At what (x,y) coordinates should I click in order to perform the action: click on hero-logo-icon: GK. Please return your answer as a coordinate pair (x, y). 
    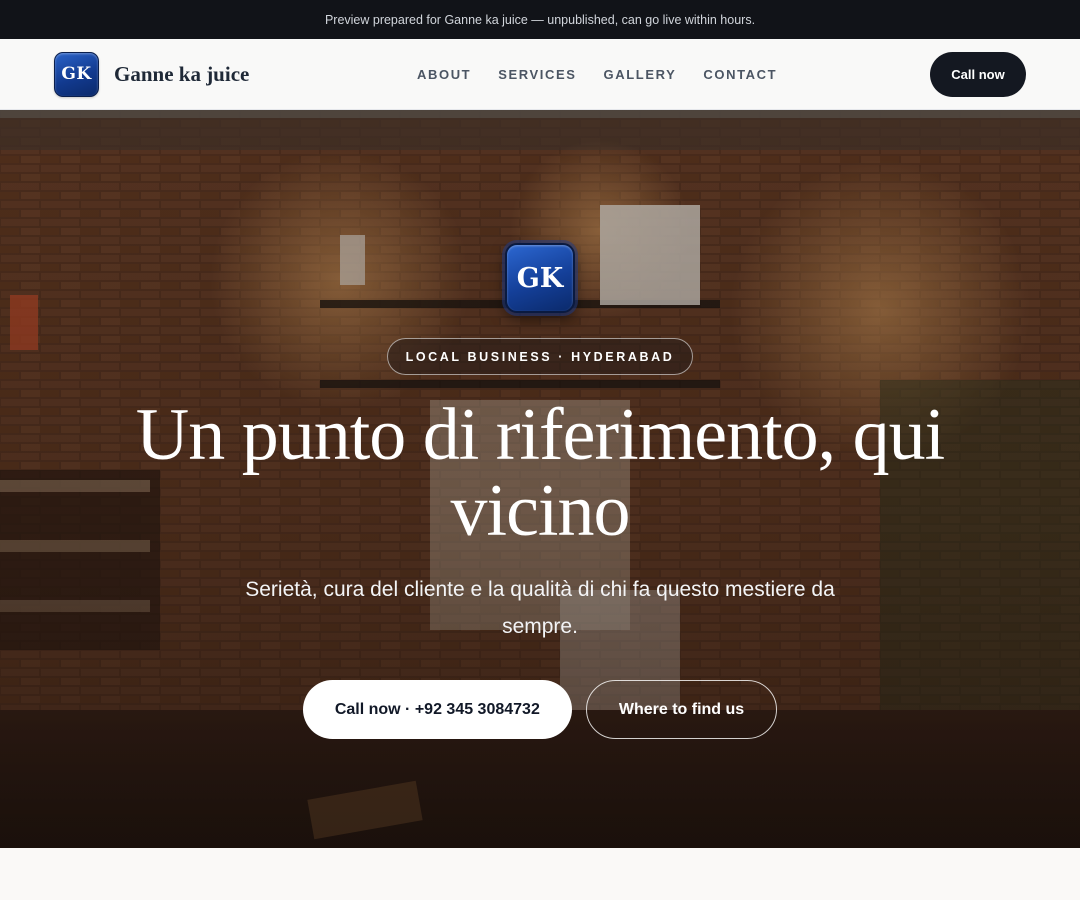
    Looking at the image, I should click on (540, 278).